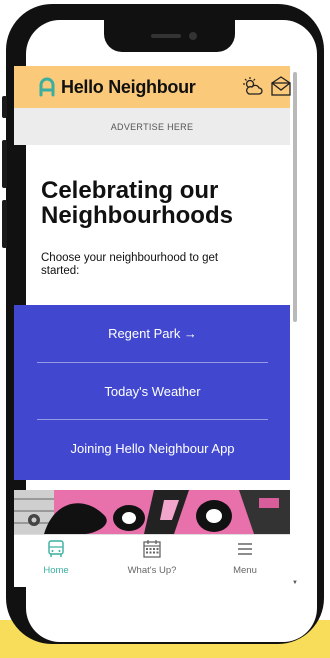 The width and height of the screenshot is (330, 658). I want to click on hamburger-menu-icon, so click(245, 549).